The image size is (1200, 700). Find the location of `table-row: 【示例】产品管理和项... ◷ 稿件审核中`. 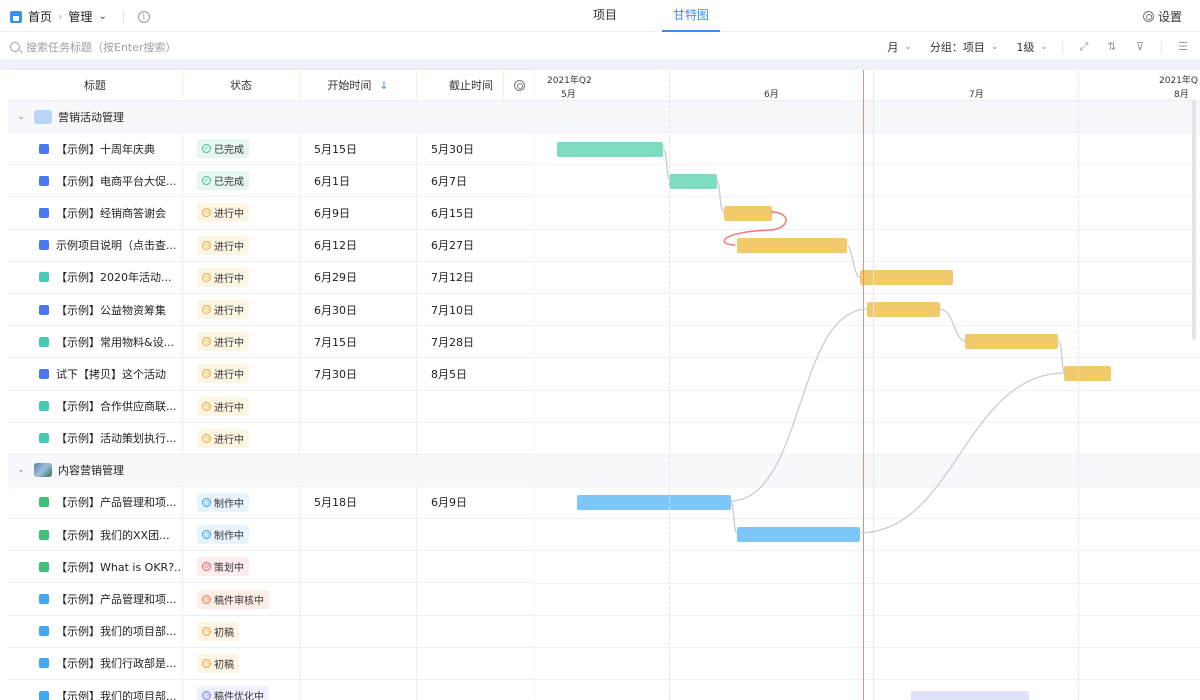

table-row: 【示例】产品管理和项... ◷ 稿件审核中 is located at coordinates (271, 599).